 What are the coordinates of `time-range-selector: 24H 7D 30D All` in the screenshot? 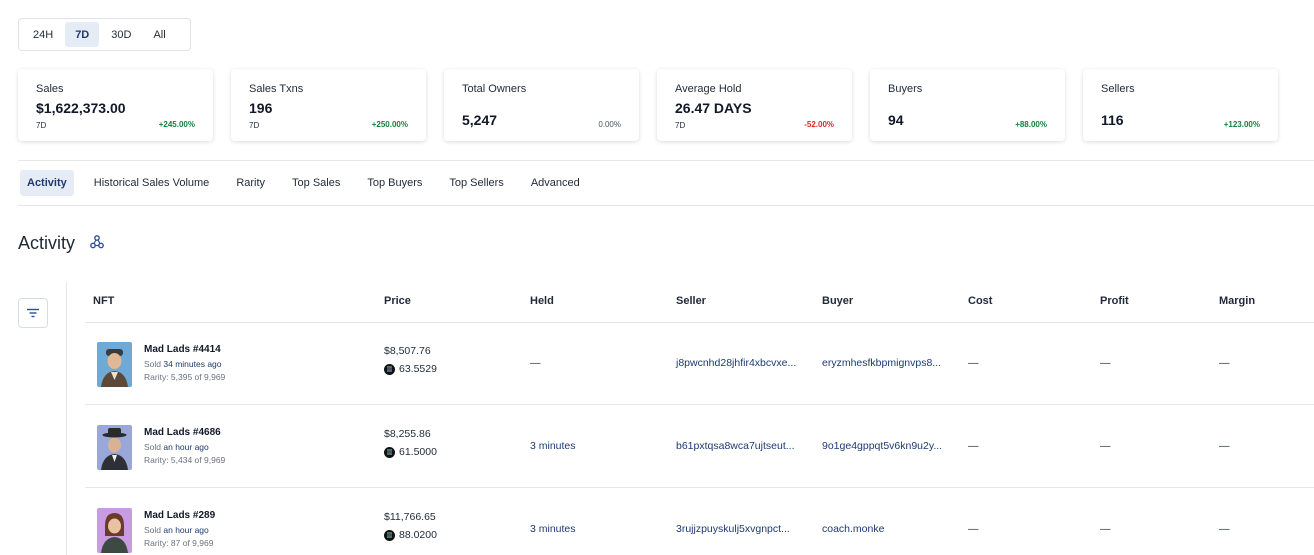 It's located at (104, 34).